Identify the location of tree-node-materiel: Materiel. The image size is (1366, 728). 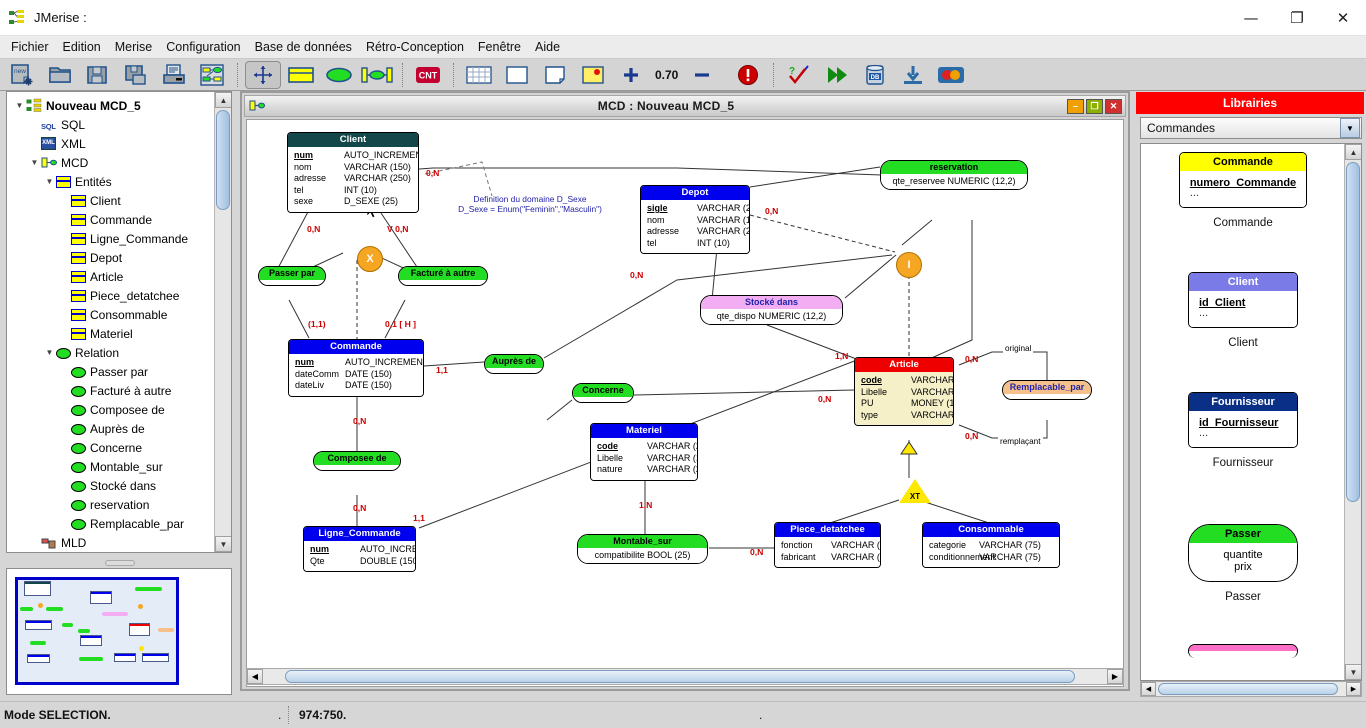
(113, 333).